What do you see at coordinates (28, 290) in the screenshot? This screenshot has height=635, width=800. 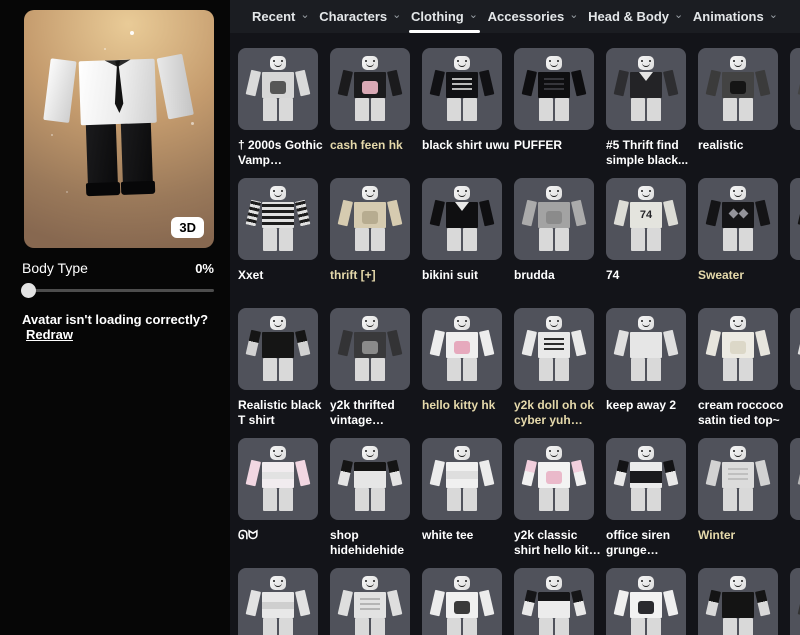 I see `slider-thumb` at bounding box center [28, 290].